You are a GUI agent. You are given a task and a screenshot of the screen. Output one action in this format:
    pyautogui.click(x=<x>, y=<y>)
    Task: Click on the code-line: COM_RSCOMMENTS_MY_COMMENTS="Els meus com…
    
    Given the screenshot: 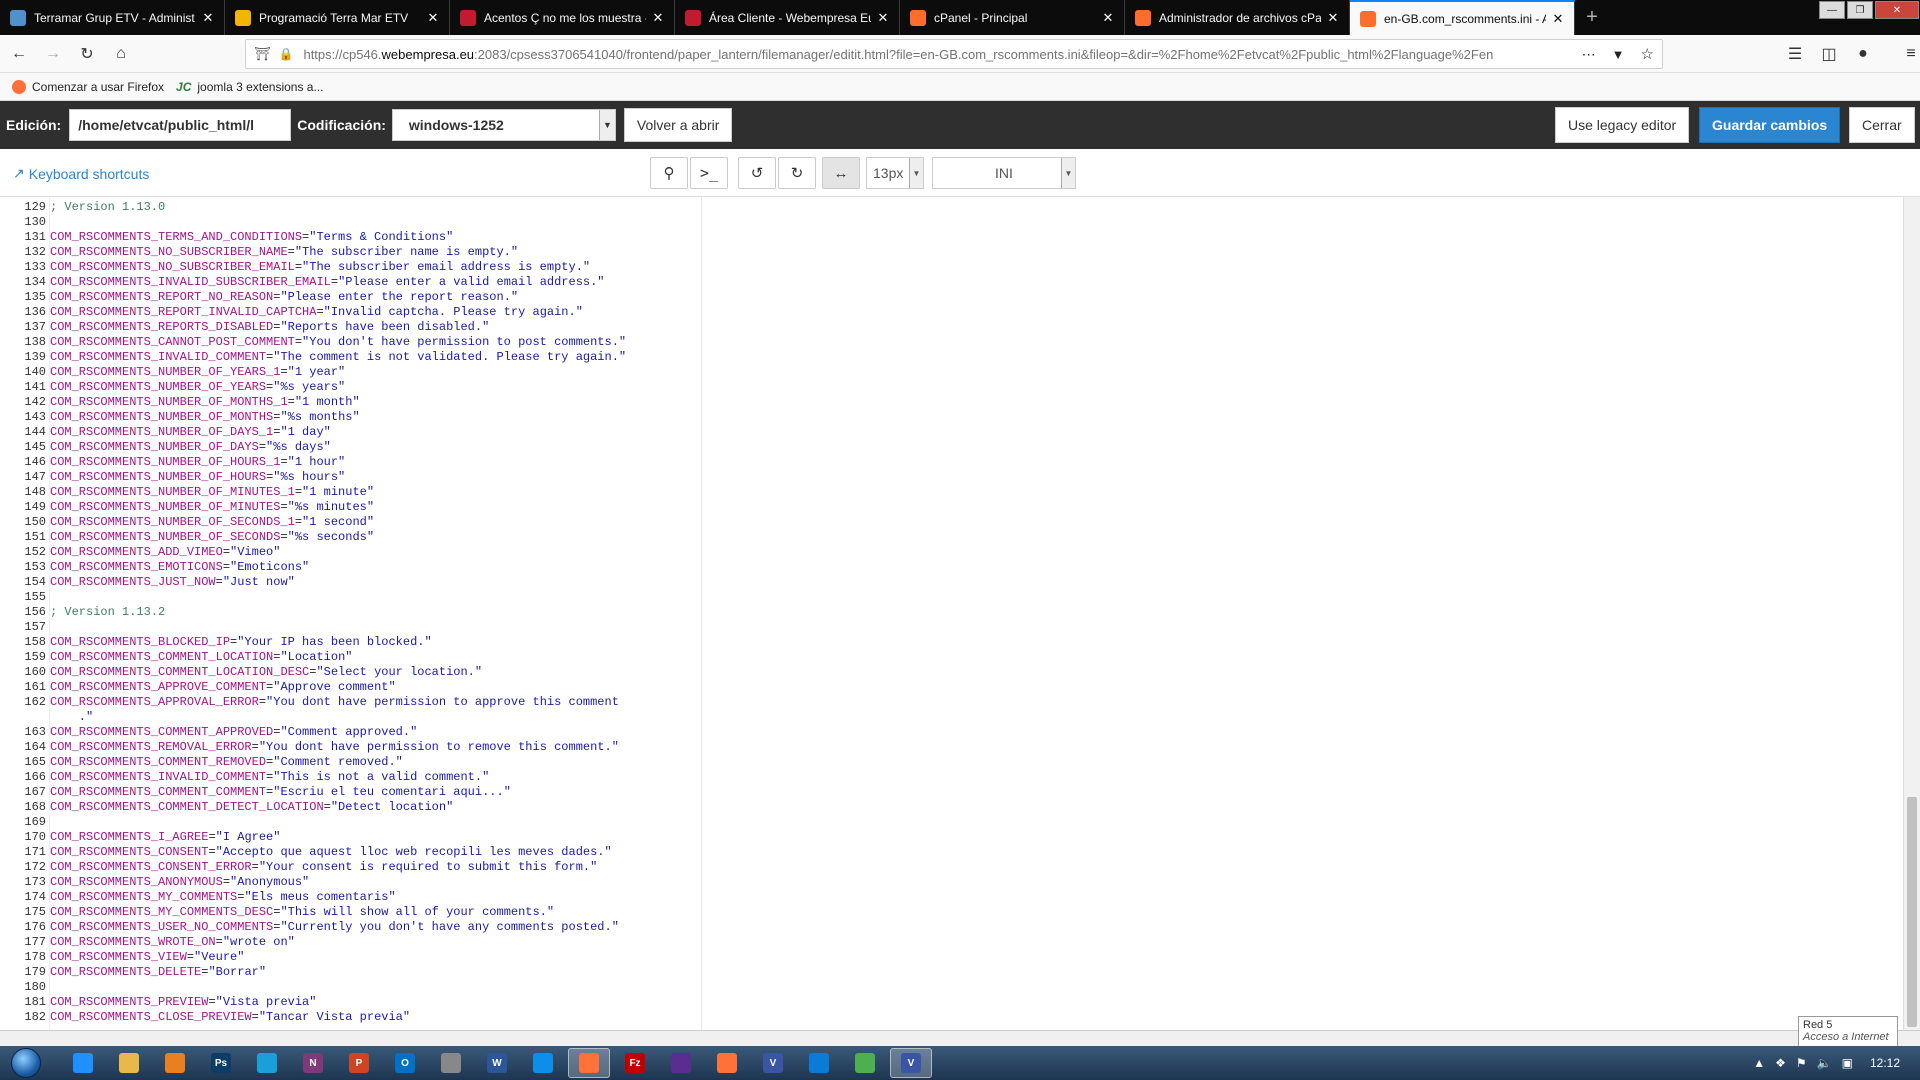 What is the action you would take?
    pyautogui.click(x=223, y=897)
    